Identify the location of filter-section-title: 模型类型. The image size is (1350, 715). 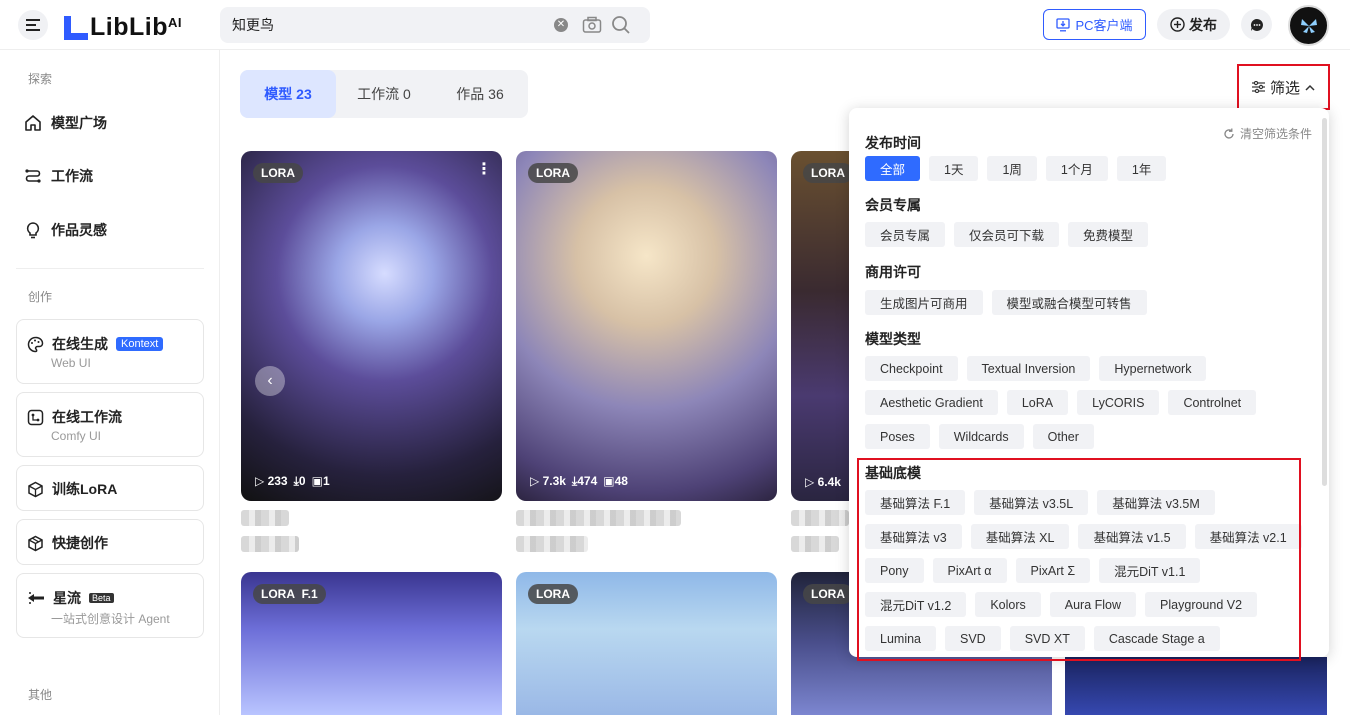
(893, 339).